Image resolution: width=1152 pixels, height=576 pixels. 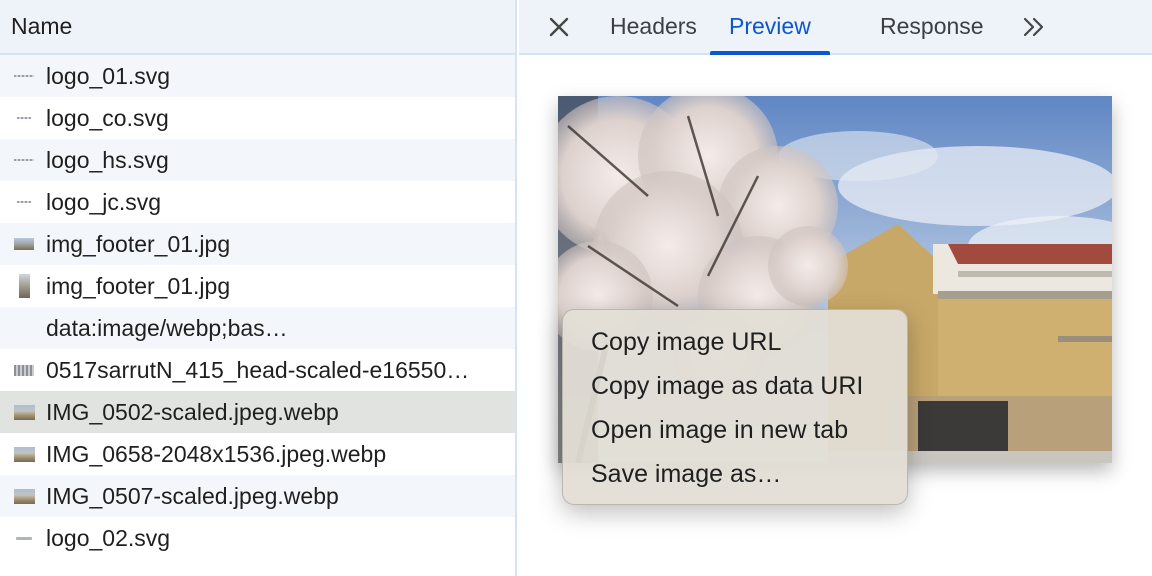 I want to click on request-row: logo_01.svg, so click(x=257, y=76).